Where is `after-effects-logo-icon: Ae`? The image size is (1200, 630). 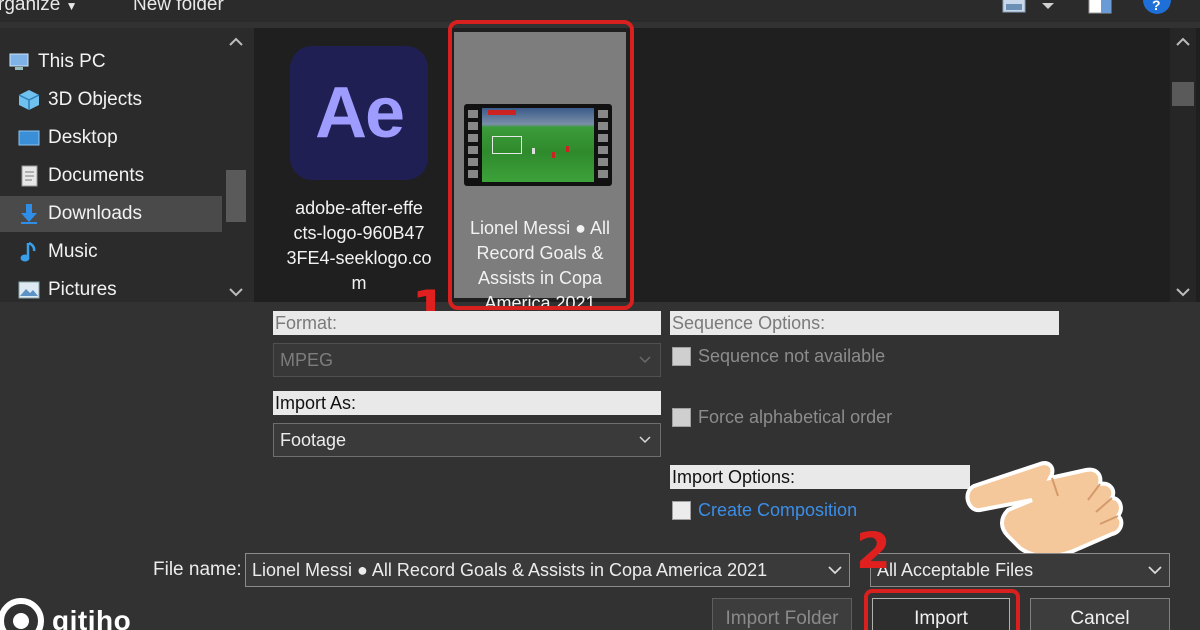
after-effects-logo-icon: Ae is located at coordinates (359, 113).